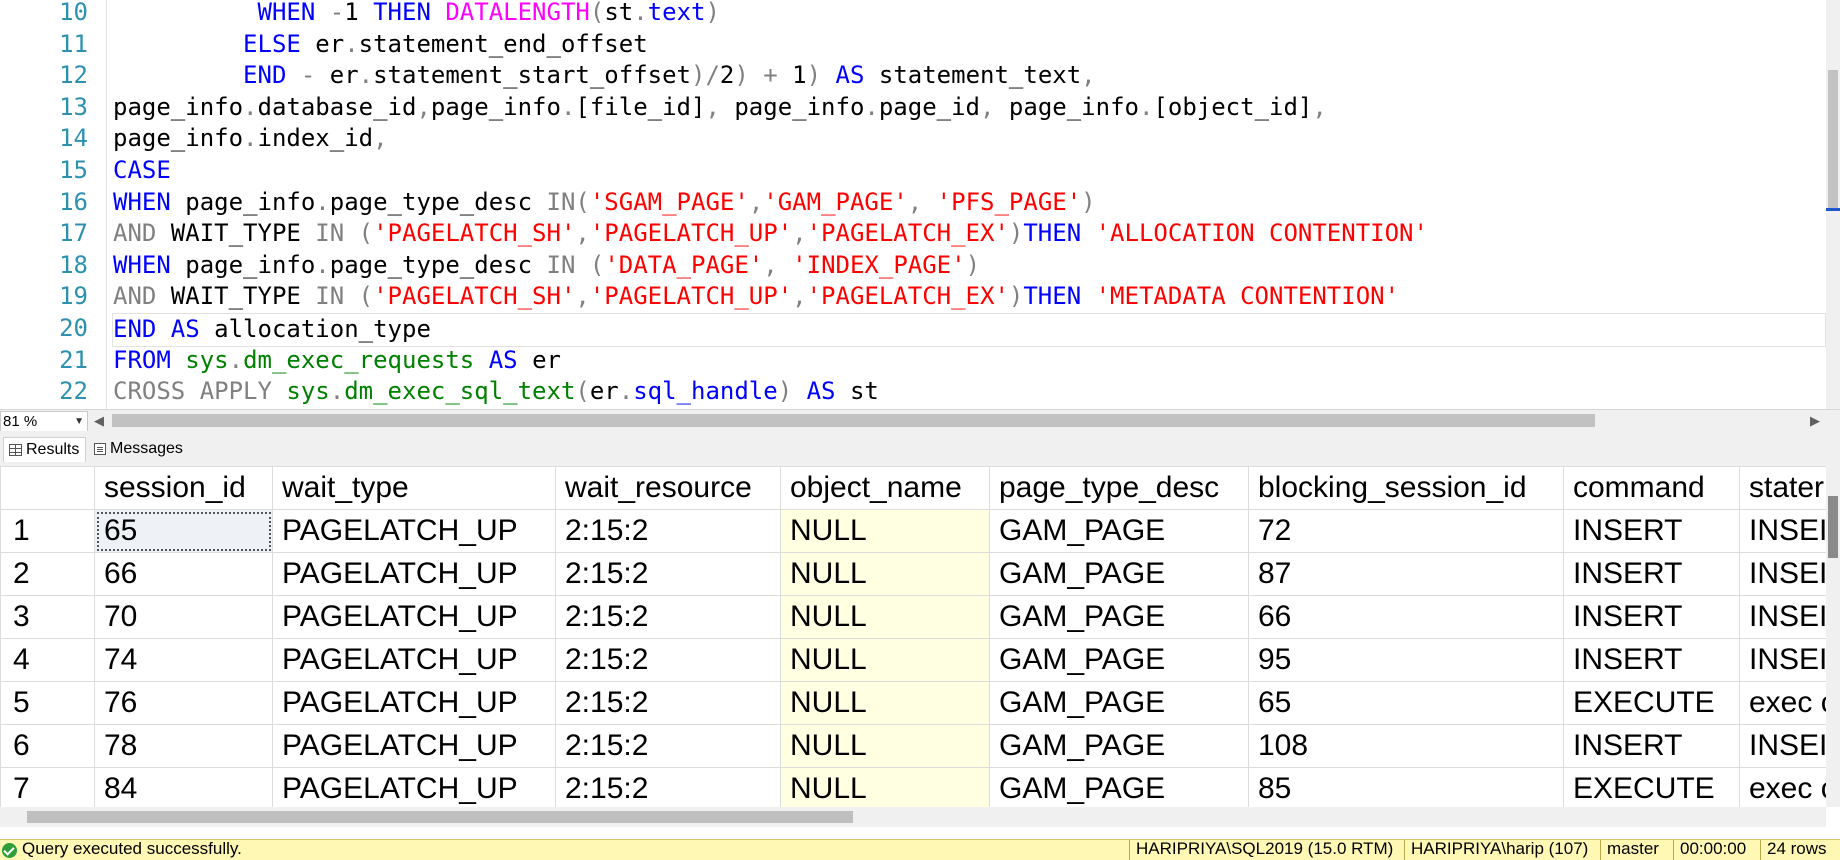 Image resolution: width=1840 pixels, height=860 pixels. Describe the element at coordinates (416, 14) in the screenshot. I see `code-line: WHEN -1 THEN DATALENGTH(st.text)` at that location.